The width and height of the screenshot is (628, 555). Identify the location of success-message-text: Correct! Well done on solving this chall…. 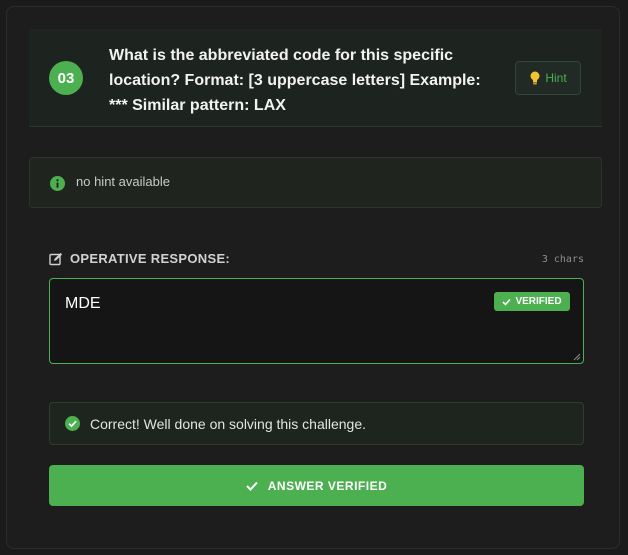
(228, 424).